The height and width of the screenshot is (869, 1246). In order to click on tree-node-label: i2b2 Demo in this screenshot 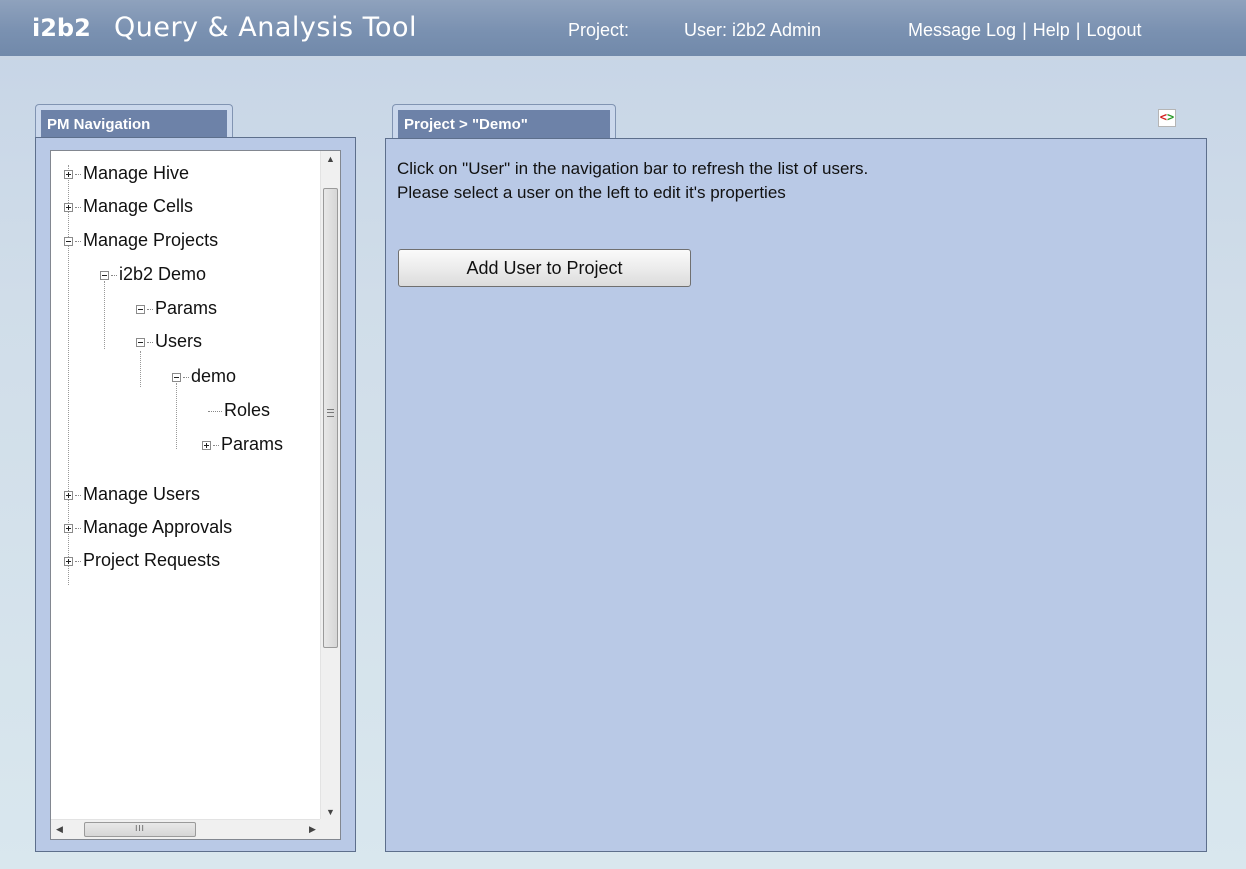, I will do `click(163, 274)`.